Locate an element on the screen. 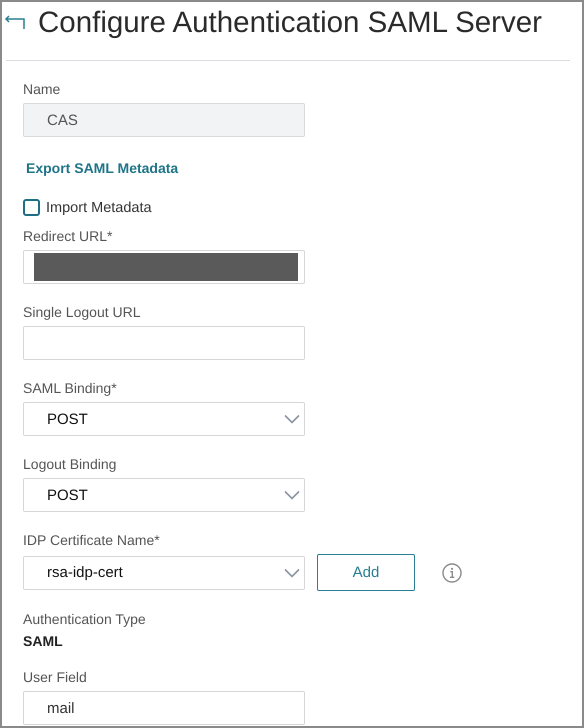  back-arrow-icon is located at coordinates (15, 23).